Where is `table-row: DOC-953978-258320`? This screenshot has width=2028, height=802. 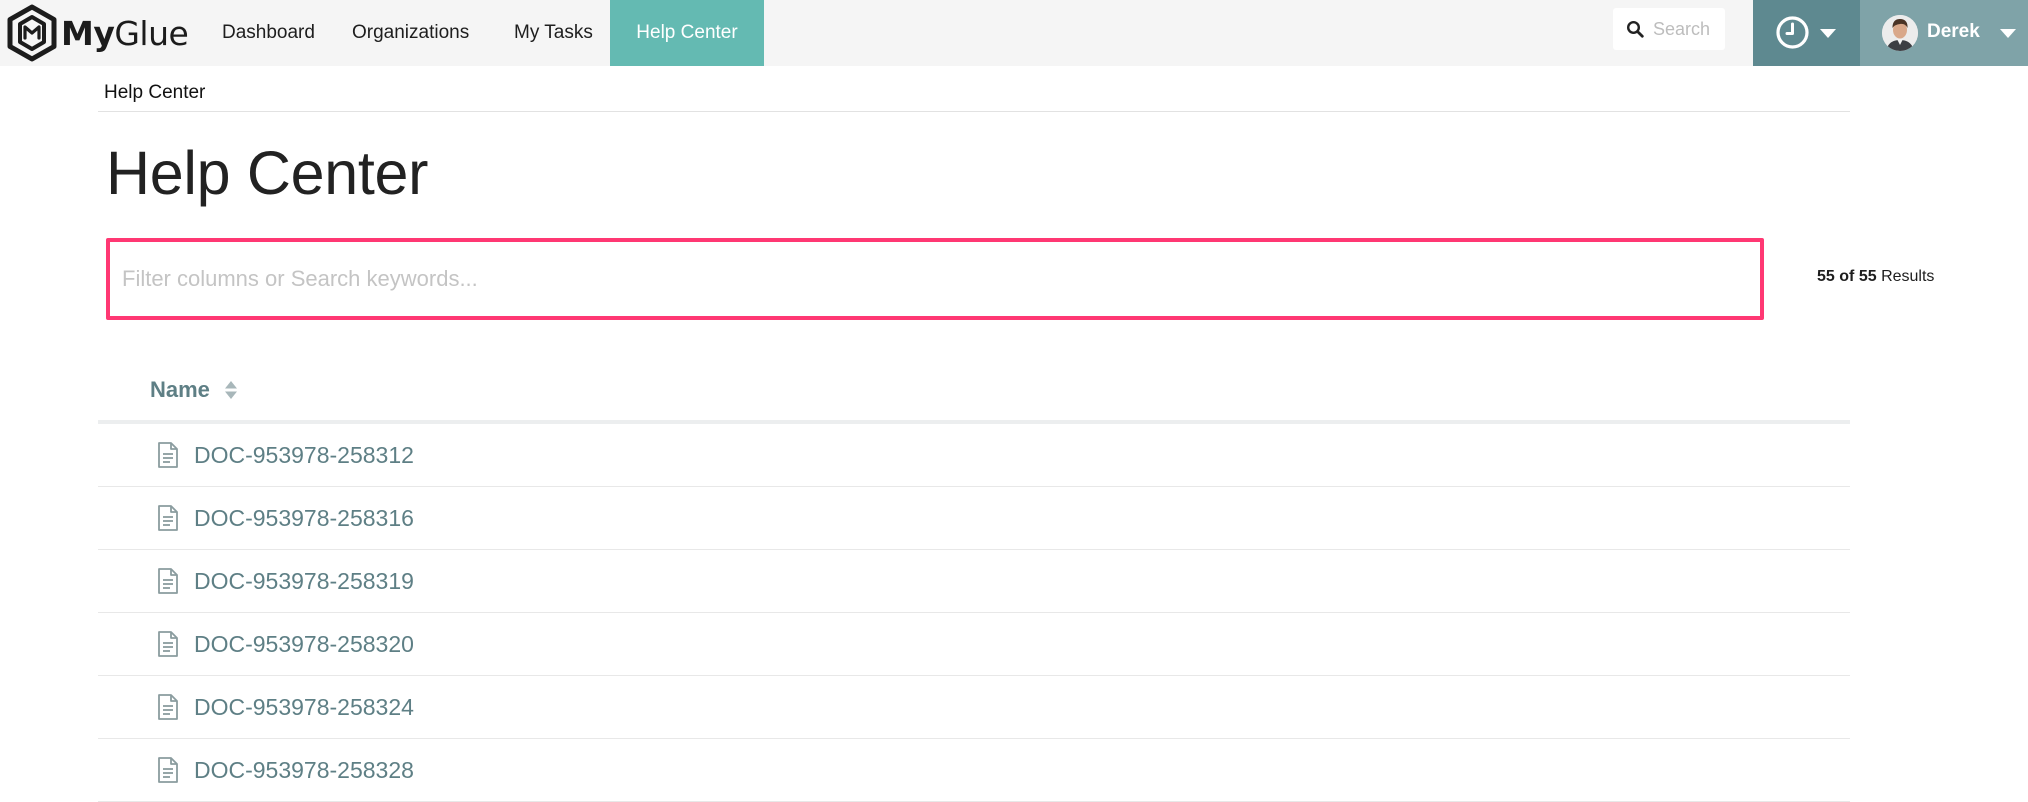 table-row: DOC-953978-258320 is located at coordinates (974, 644).